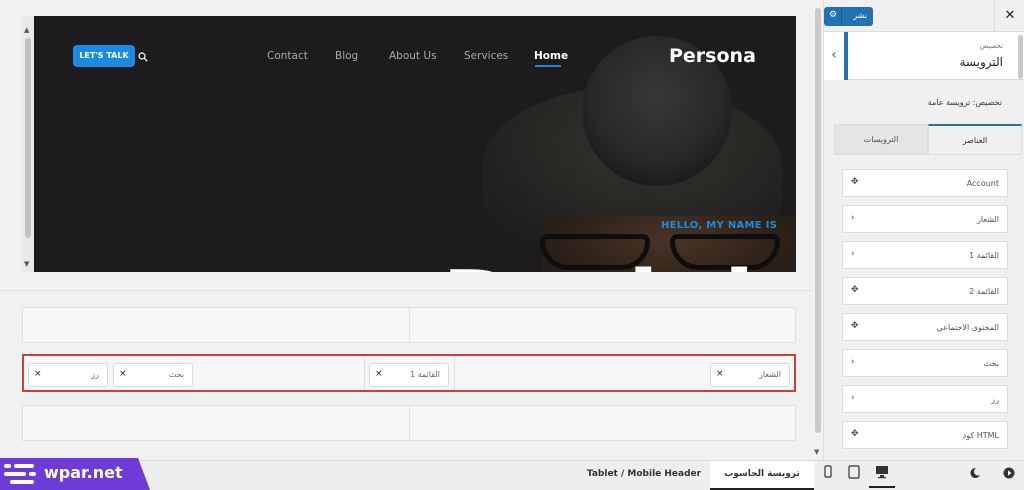  Describe the element at coordinates (991, 363) in the screenshot. I see `element-label: بحث` at that location.